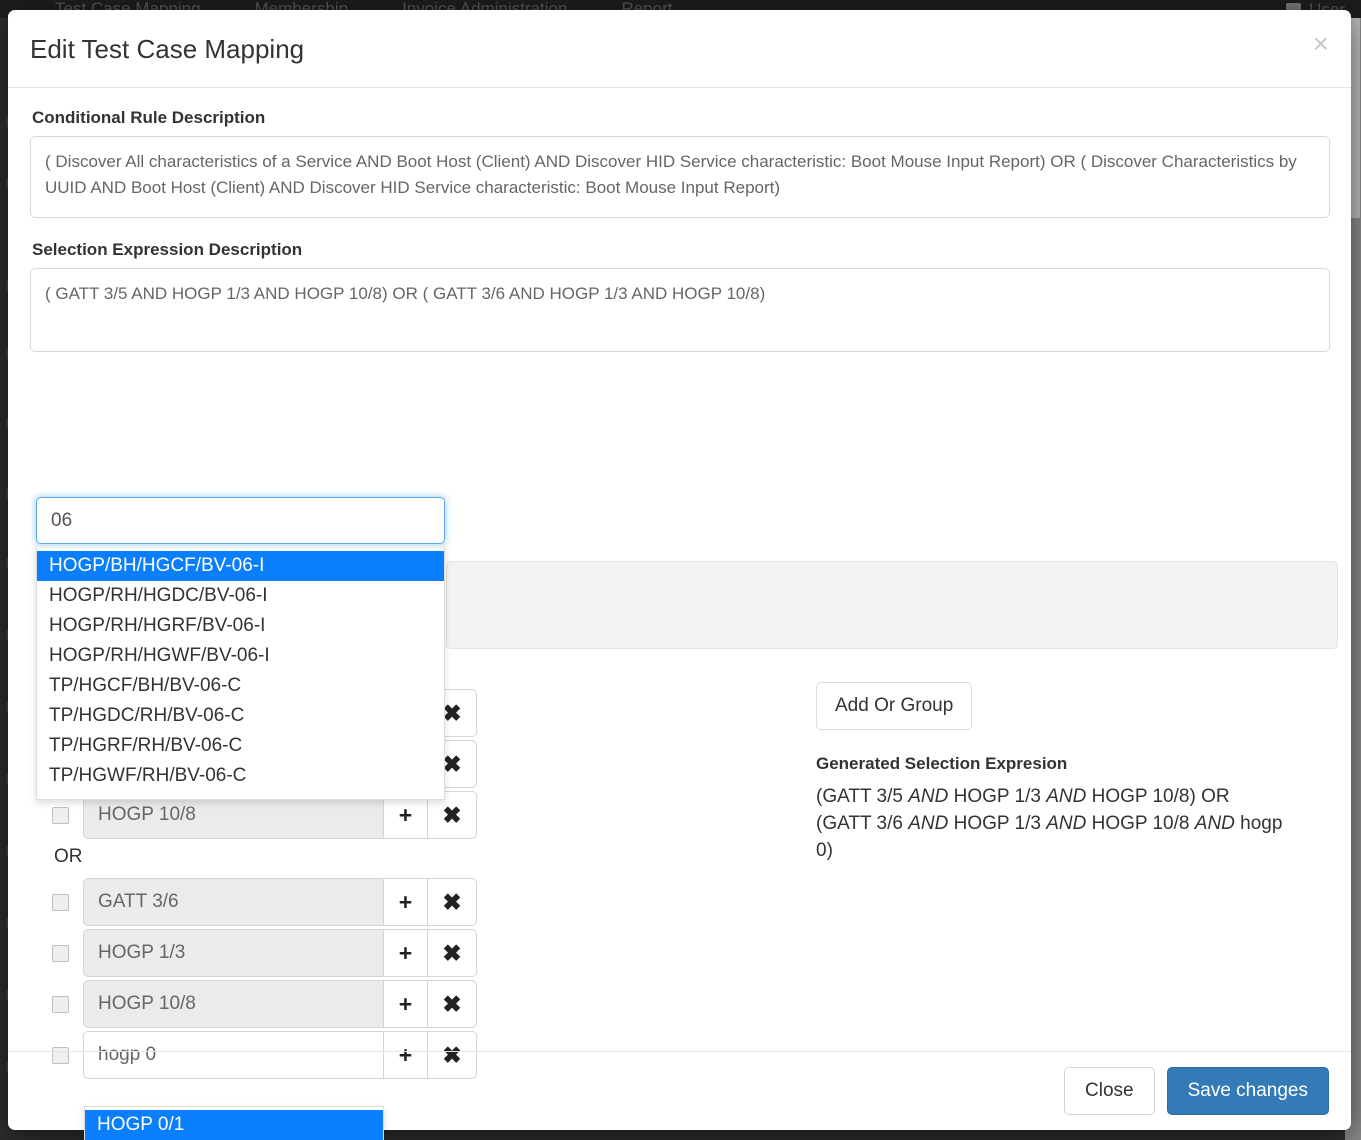  I want to click on suggestion-item: HOGP/RH/HGRF/BV-06-I, so click(240, 626).